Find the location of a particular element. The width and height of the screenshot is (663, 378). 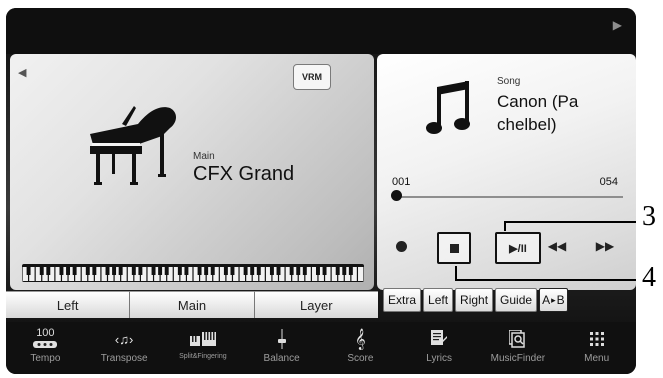

song-part-right: Right is located at coordinates (474, 300).